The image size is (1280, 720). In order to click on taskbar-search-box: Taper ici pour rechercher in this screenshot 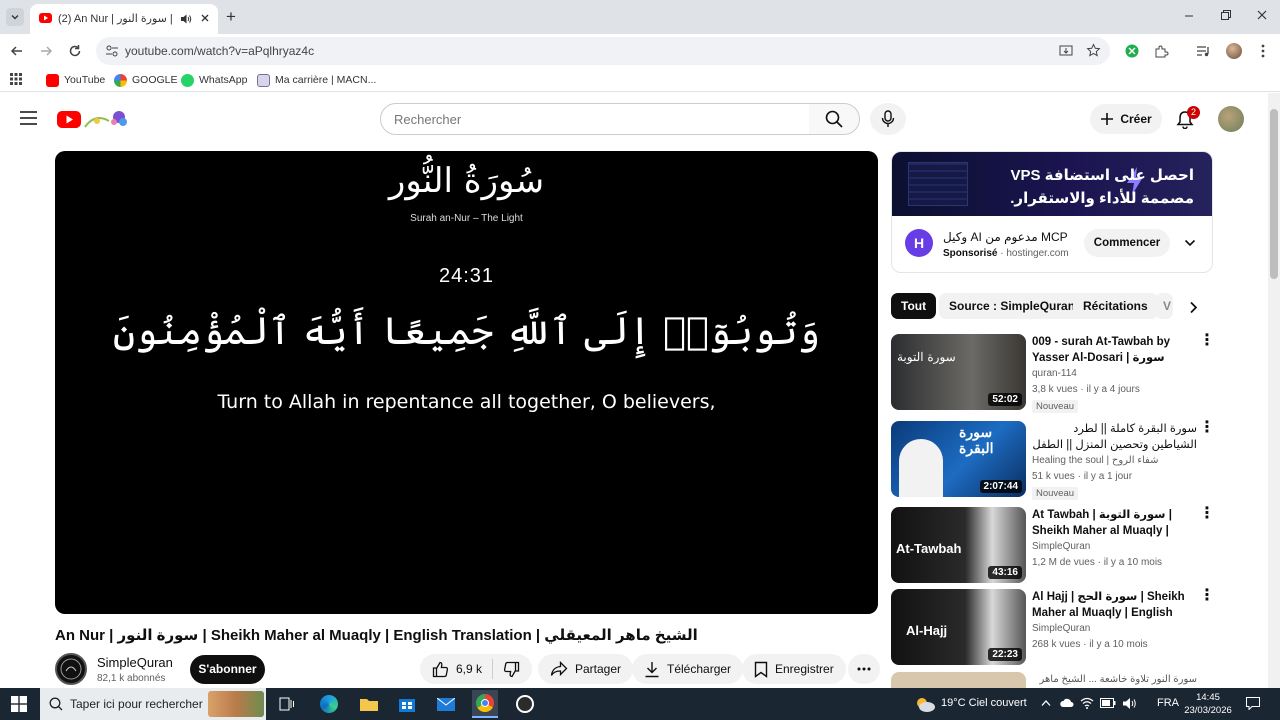, I will do `click(153, 704)`.